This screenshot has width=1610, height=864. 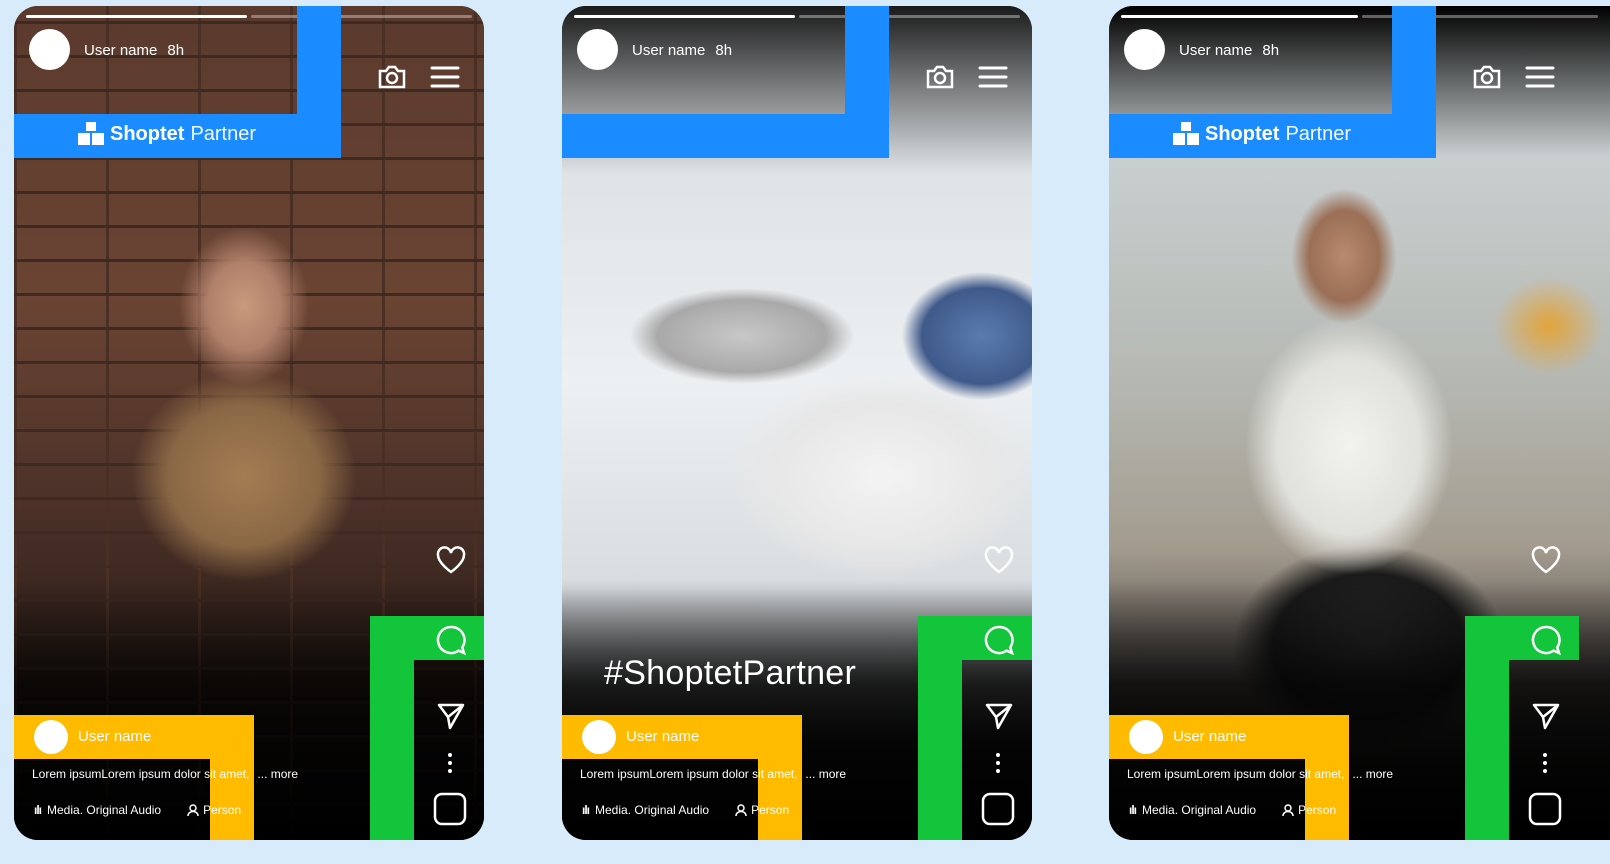 I want to click on hashtag-overlay: #ShoptetPartner, so click(x=730, y=673).